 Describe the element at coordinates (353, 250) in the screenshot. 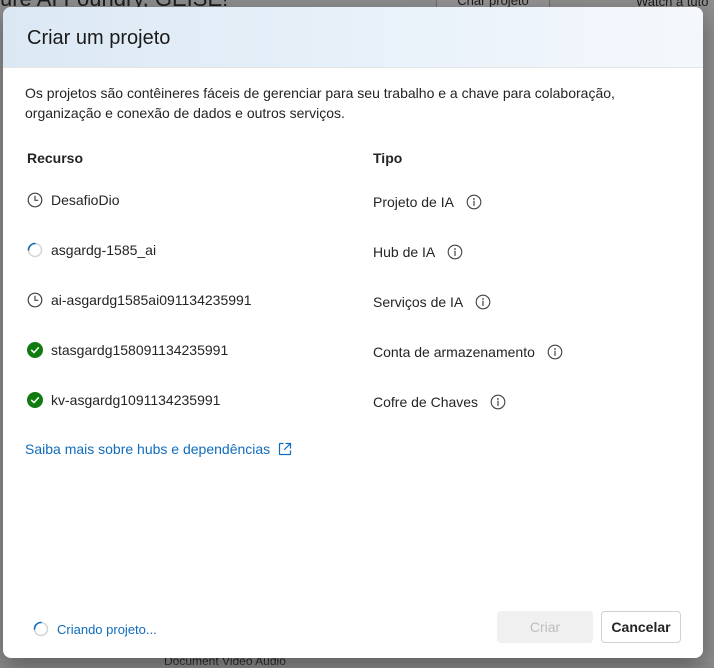

I see `resource-row: asgardg-1585_ai Hub de IA` at that location.